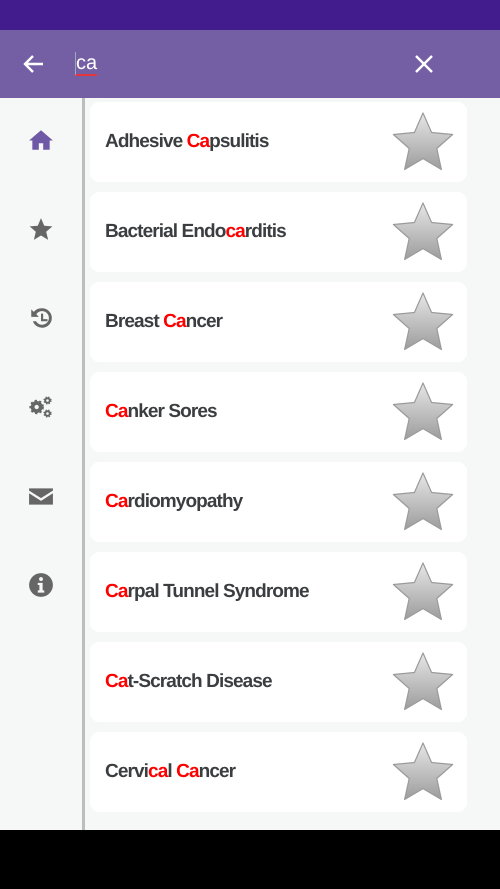 The width and height of the screenshot is (500, 889). What do you see at coordinates (41, 229) in the screenshot?
I see `star-icon` at bounding box center [41, 229].